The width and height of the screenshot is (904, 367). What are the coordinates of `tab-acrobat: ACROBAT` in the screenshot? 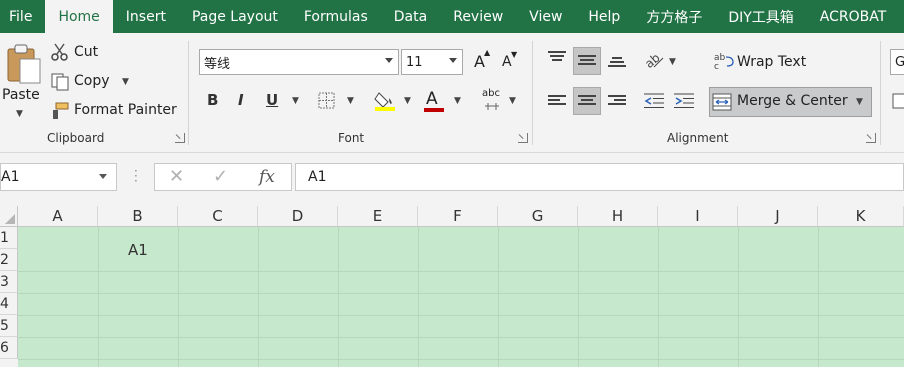 It's located at (853, 16).